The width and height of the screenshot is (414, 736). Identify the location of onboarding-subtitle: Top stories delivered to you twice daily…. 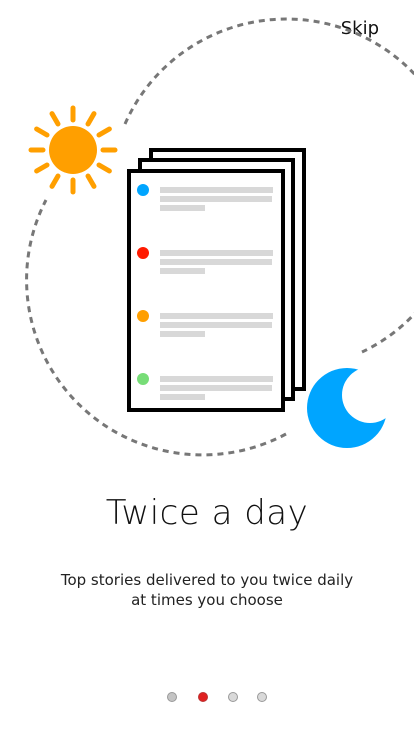
(207, 590).